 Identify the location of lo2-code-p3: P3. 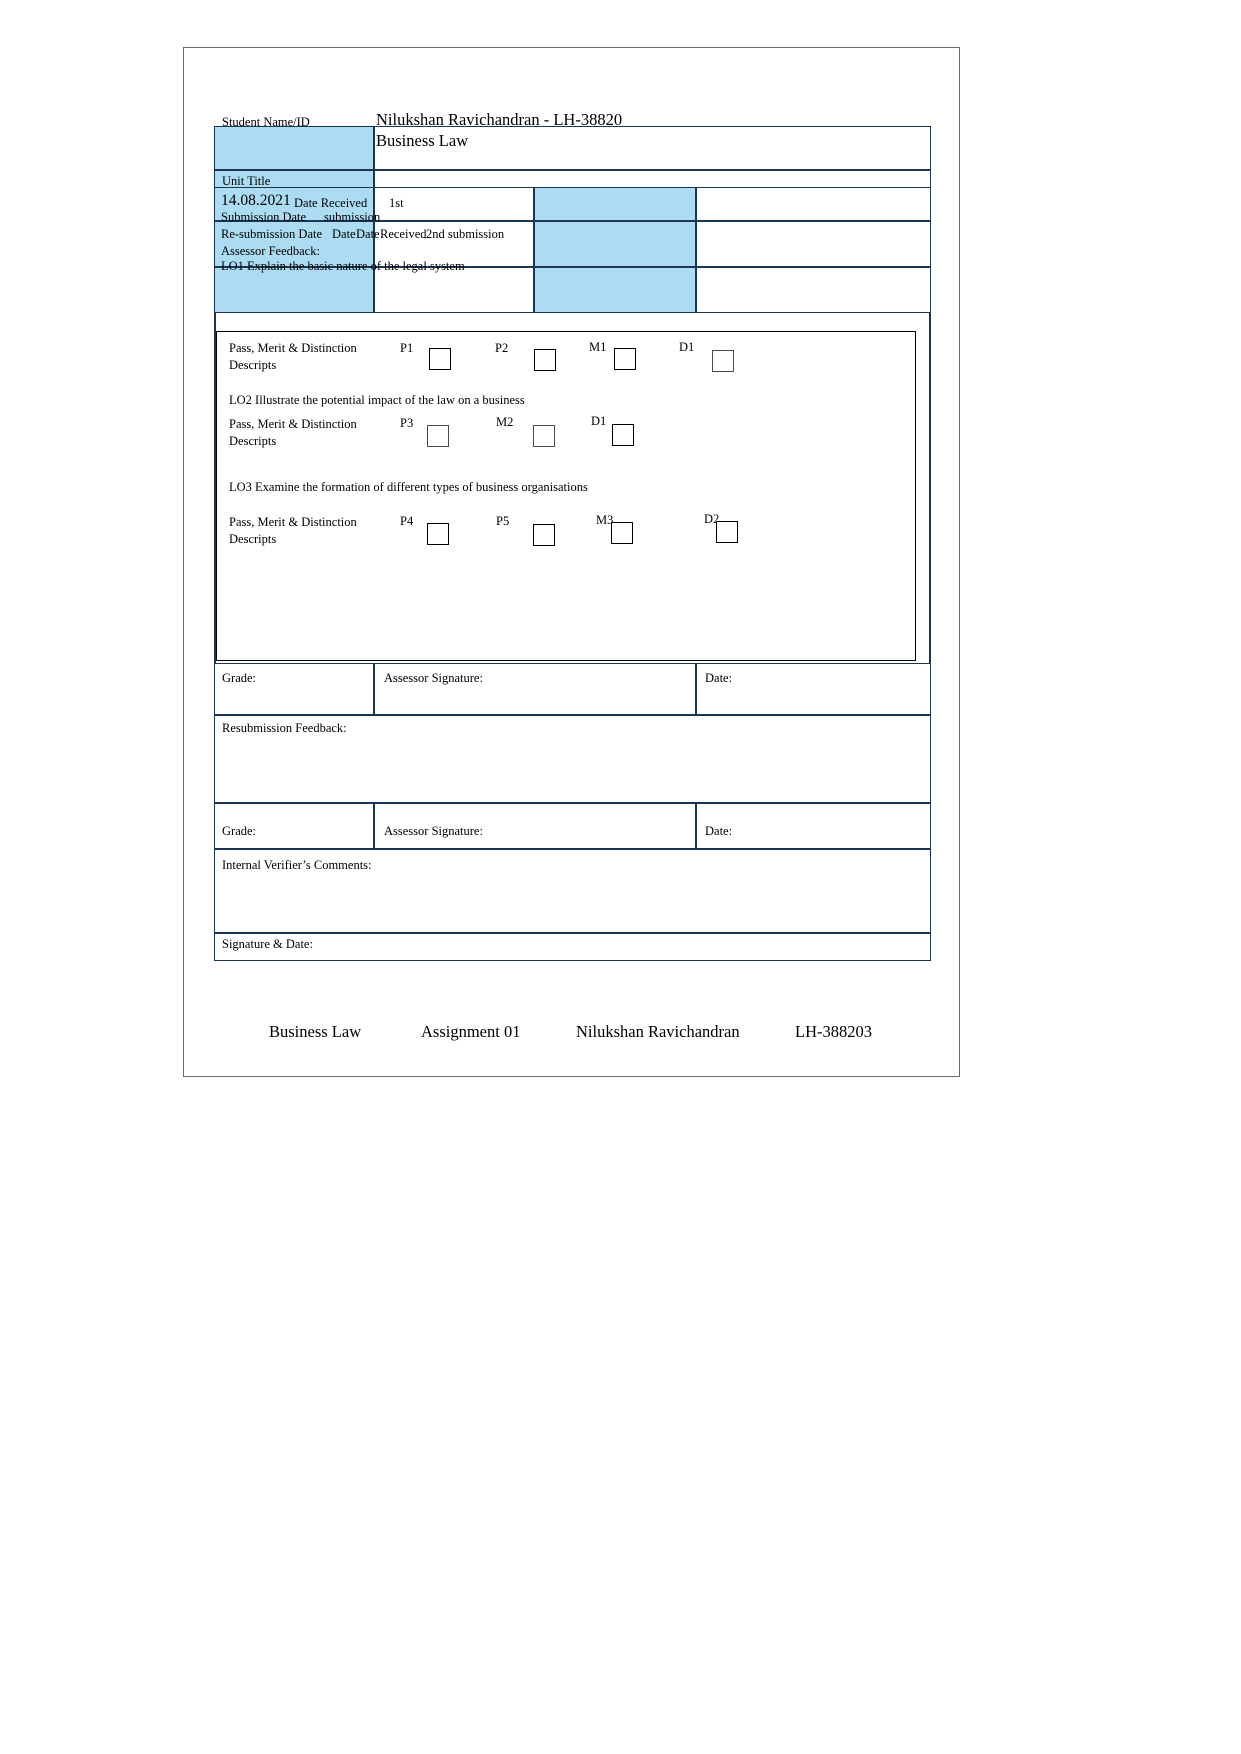
(407, 423).